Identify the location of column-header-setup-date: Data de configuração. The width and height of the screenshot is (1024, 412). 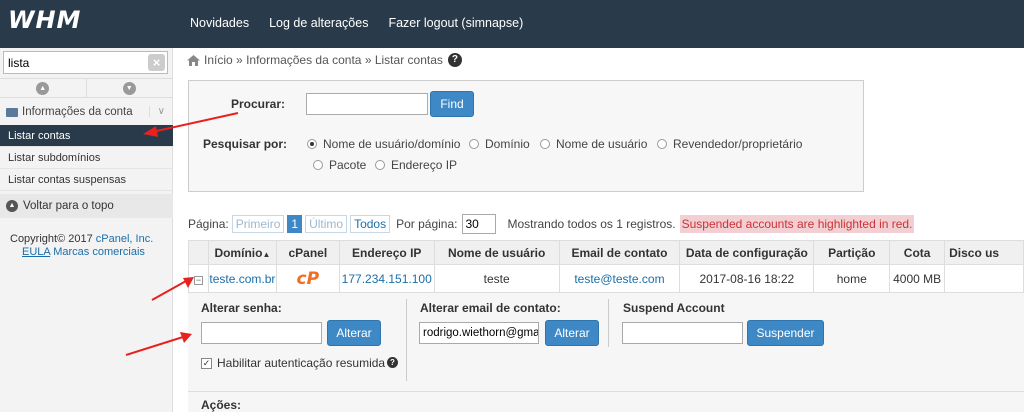
(747, 252).